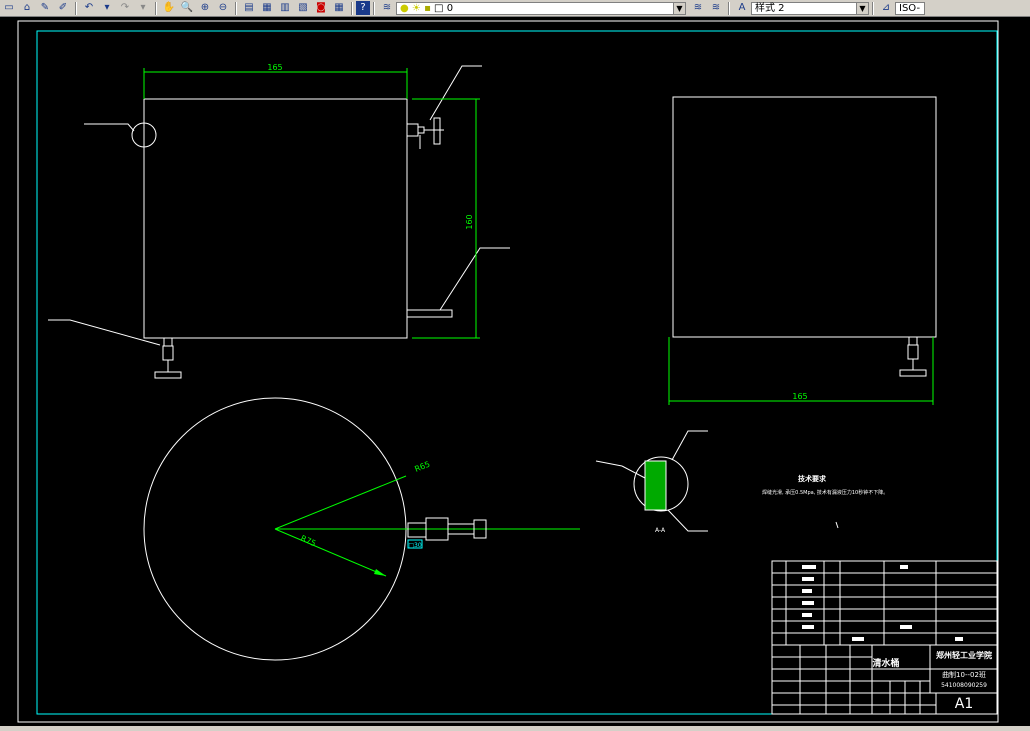 Image resolution: width=1030 pixels, height=731 pixels. What do you see at coordinates (63, 8) in the screenshot?
I see `brush-icon: ✐` at bounding box center [63, 8].